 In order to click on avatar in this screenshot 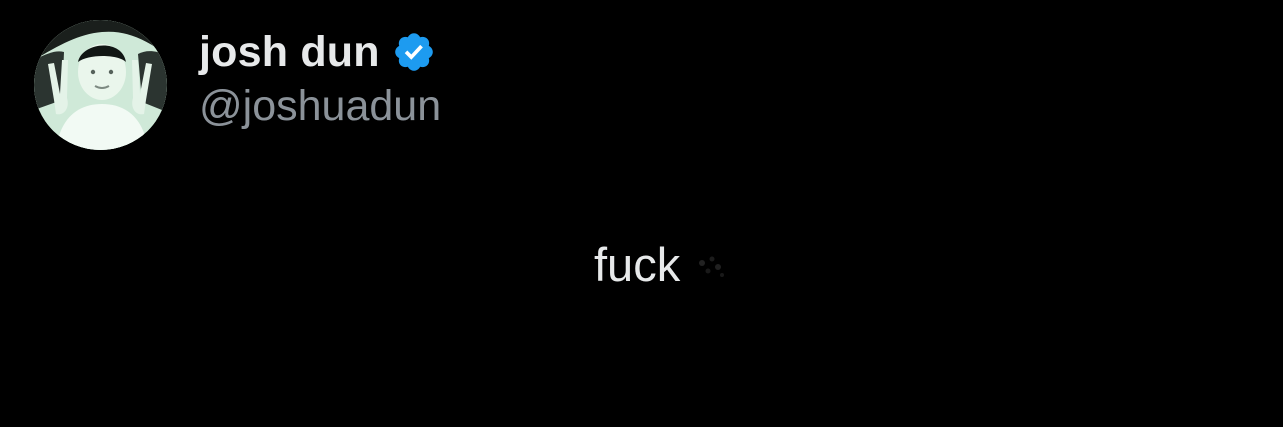, I will do `click(100, 85)`.